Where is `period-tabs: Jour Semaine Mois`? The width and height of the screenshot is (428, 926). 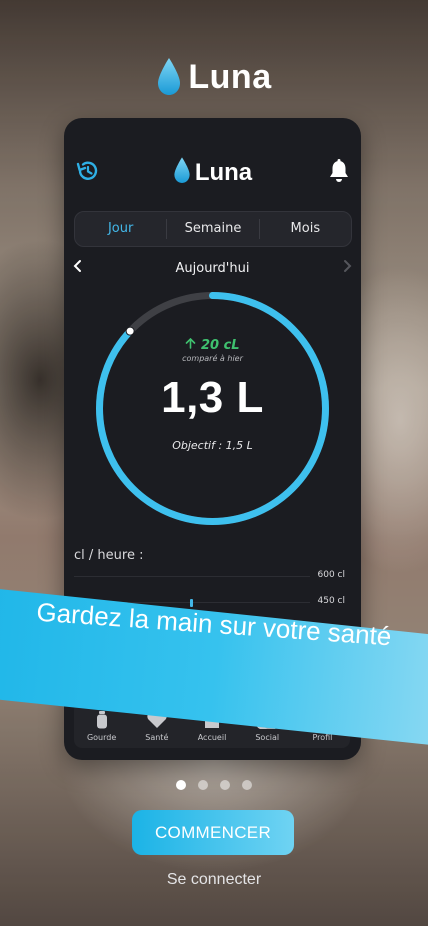 period-tabs: Jour Semaine Mois is located at coordinates (213, 229).